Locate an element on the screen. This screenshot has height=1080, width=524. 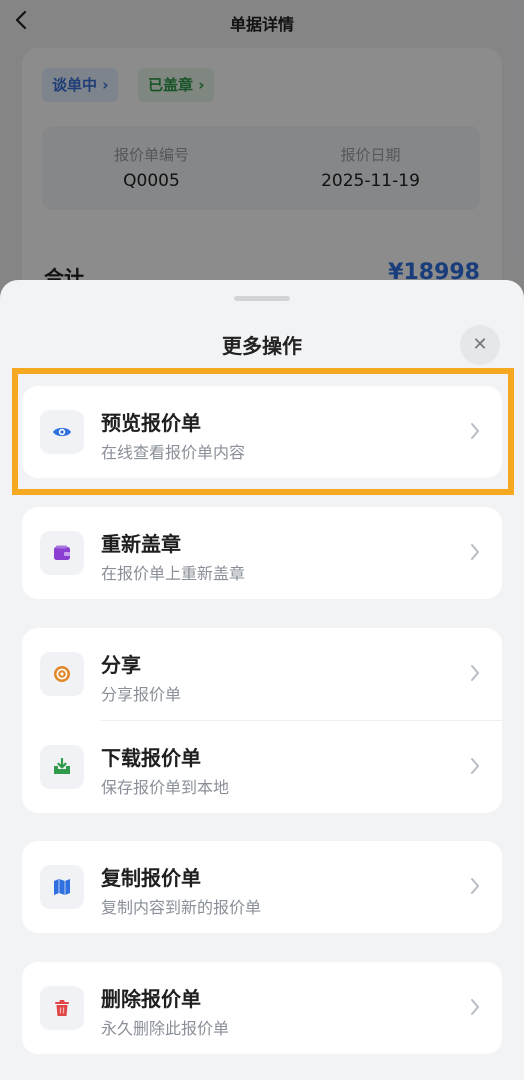
item-title: 预览报价单 is located at coordinates (151, 423).